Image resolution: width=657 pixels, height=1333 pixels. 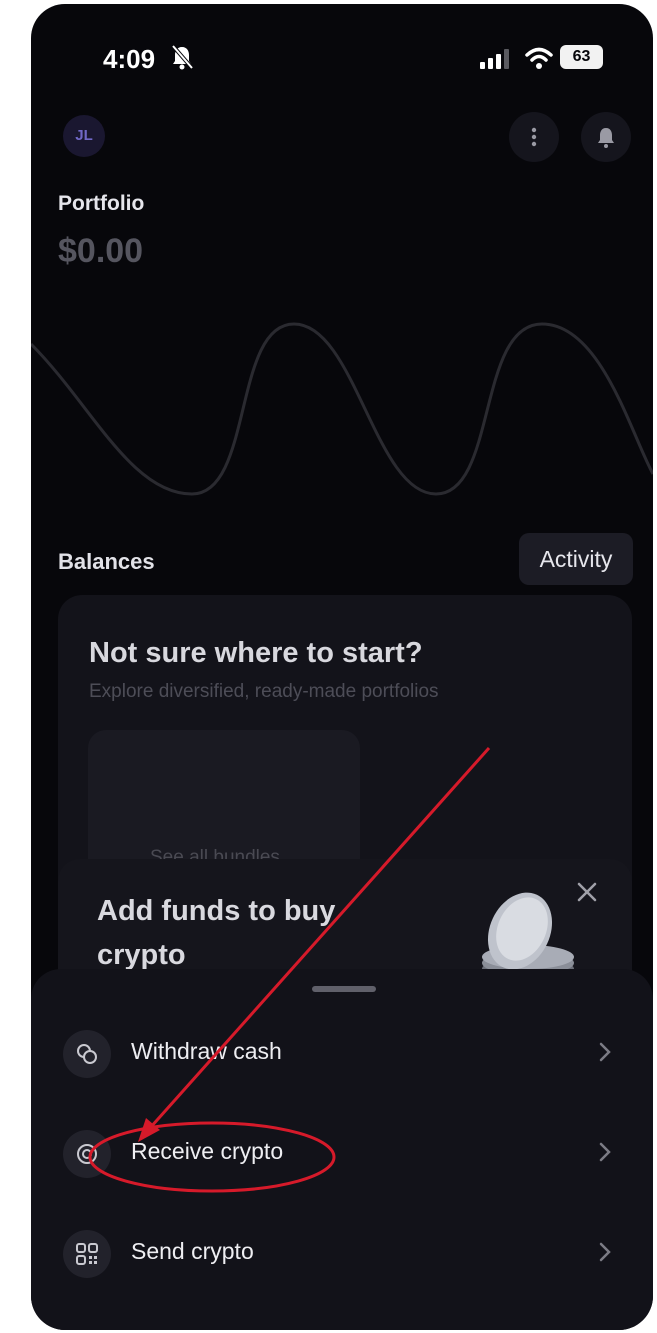 I want to click on send-crypto-label: Send crypto, so click(x=192, y=1251).